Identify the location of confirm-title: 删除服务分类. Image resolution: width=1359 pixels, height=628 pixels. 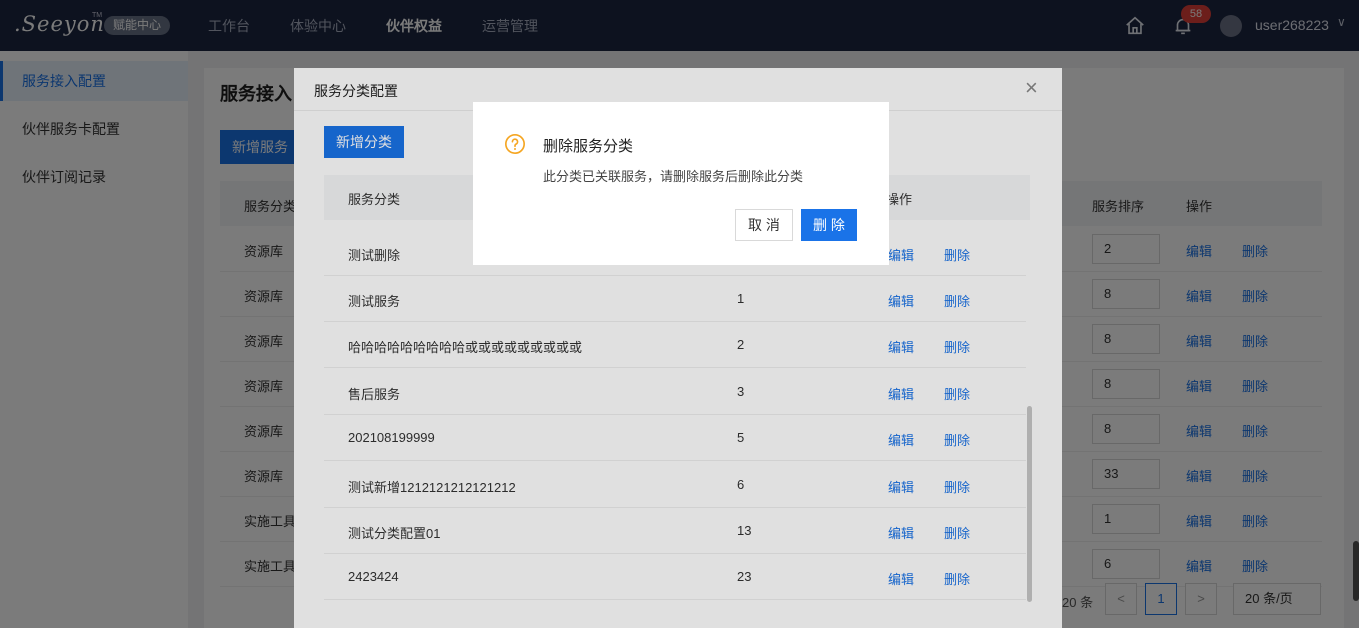
(588, 146).